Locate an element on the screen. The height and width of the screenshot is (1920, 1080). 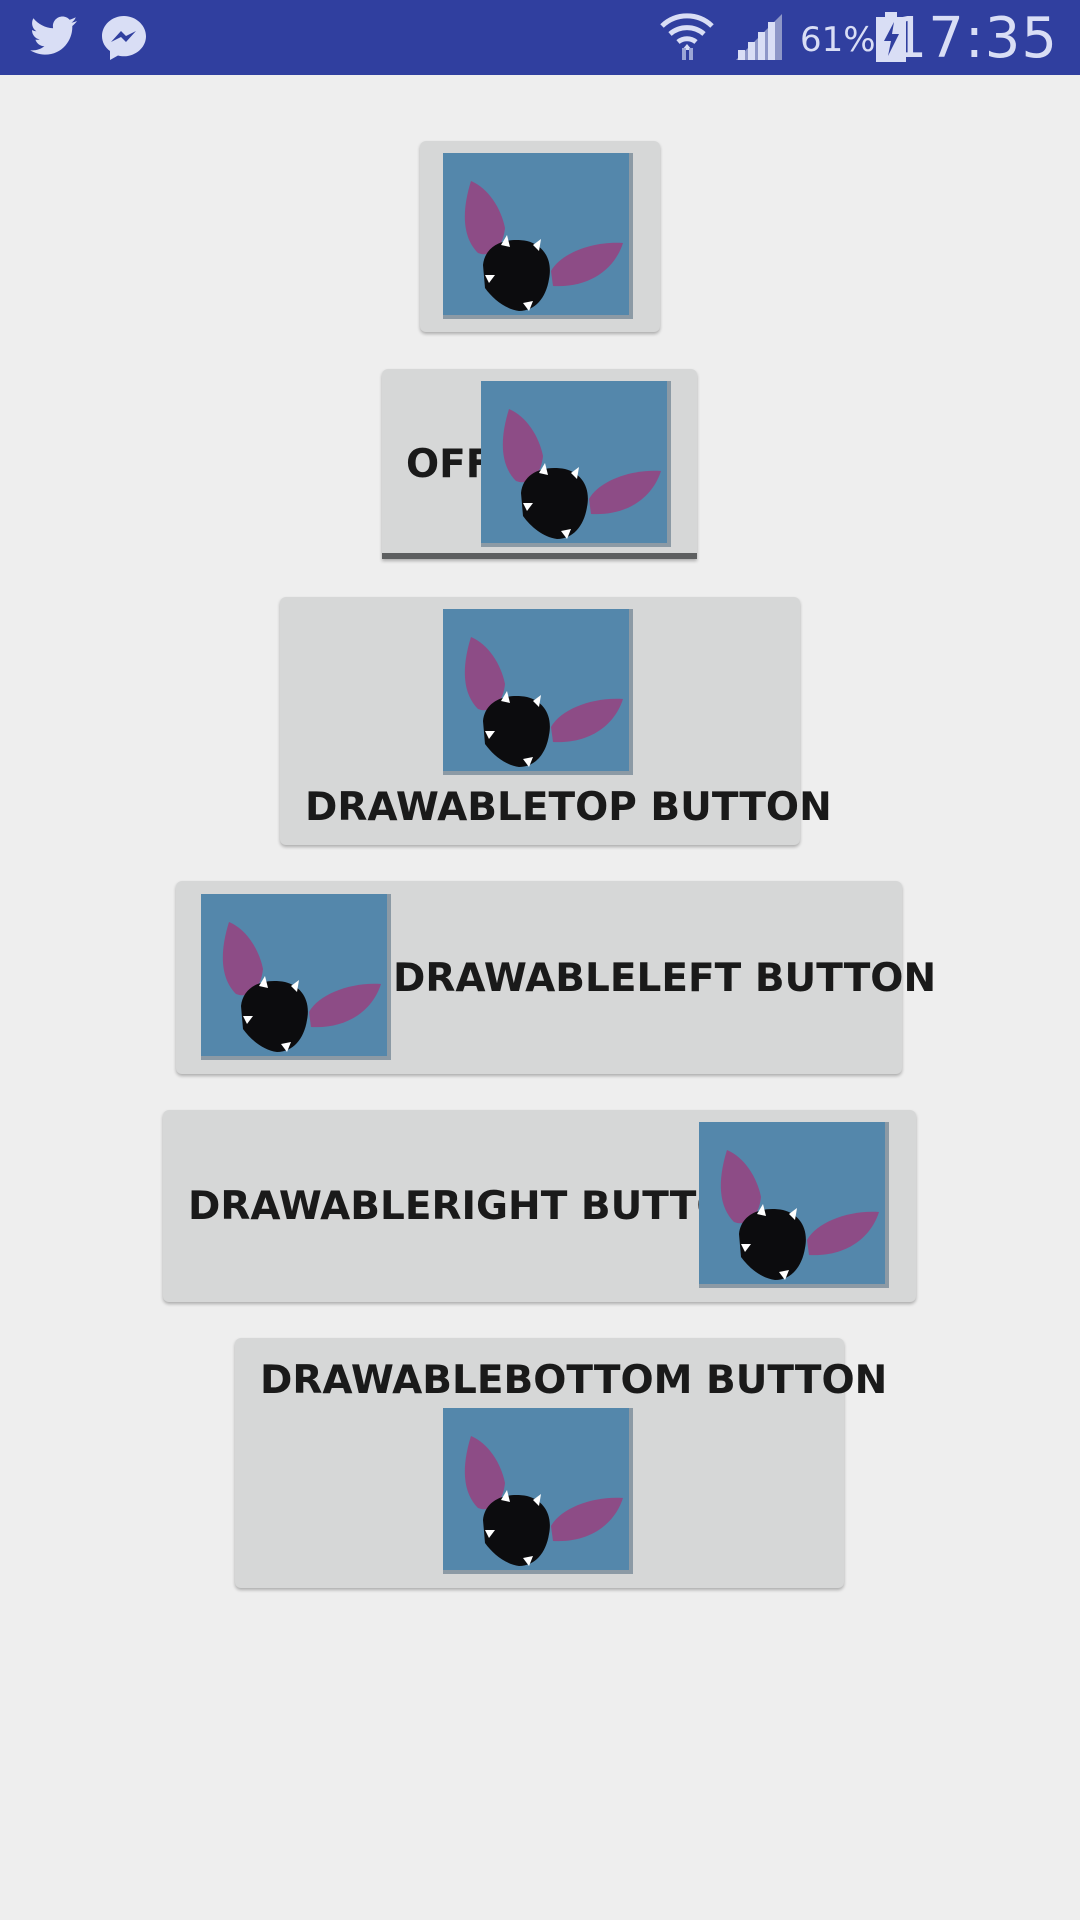
twitter-icon is located at coordinates (54, 39).